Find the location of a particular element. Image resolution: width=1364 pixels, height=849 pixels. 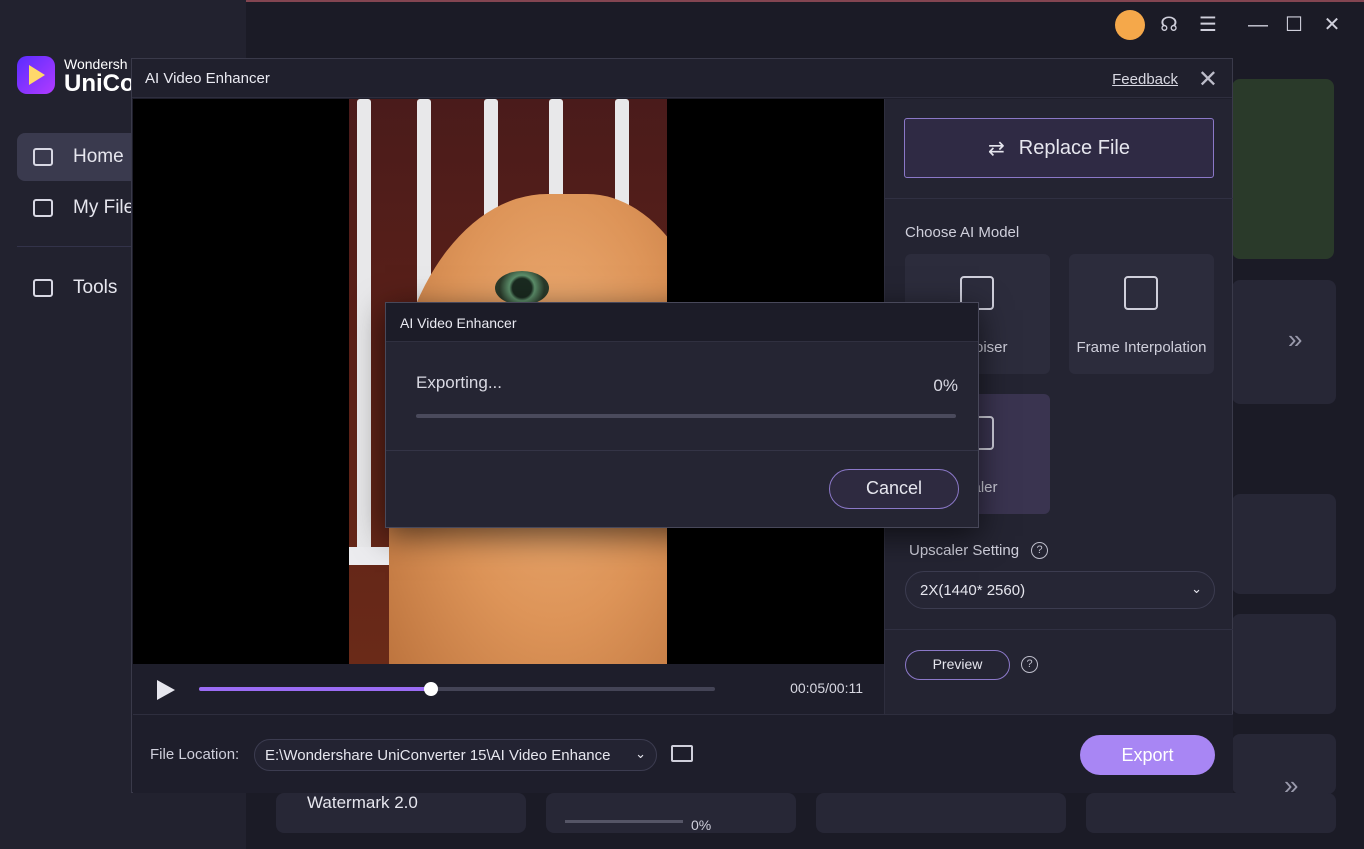

tool-card-voice-changer is located at coordinates (941, 813).